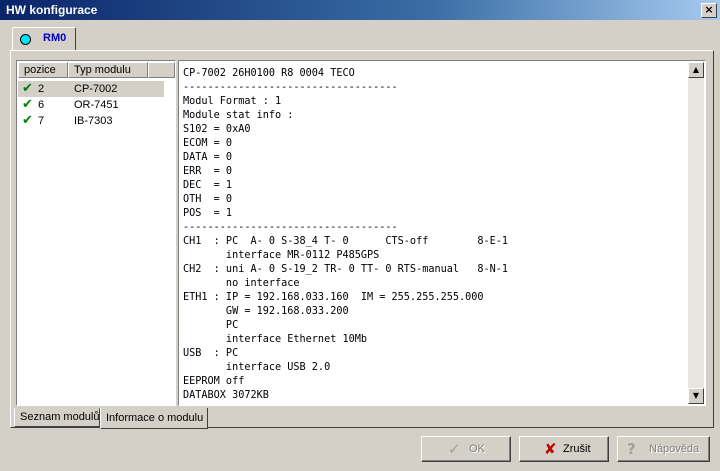  What do you see at coordinates (696, 70) in the screenshot?
I see `scroll-up-arrow-icon: ▲` at bounding box center [696, 70].